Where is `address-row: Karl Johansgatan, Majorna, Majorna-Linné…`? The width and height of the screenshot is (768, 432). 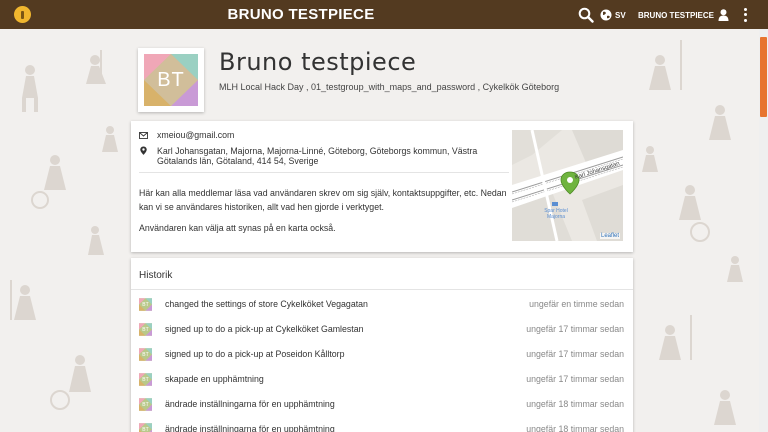 address-row: Karl Johansgatan, Majorna, Majorna-Linné… is located at coordinates (314, 156).